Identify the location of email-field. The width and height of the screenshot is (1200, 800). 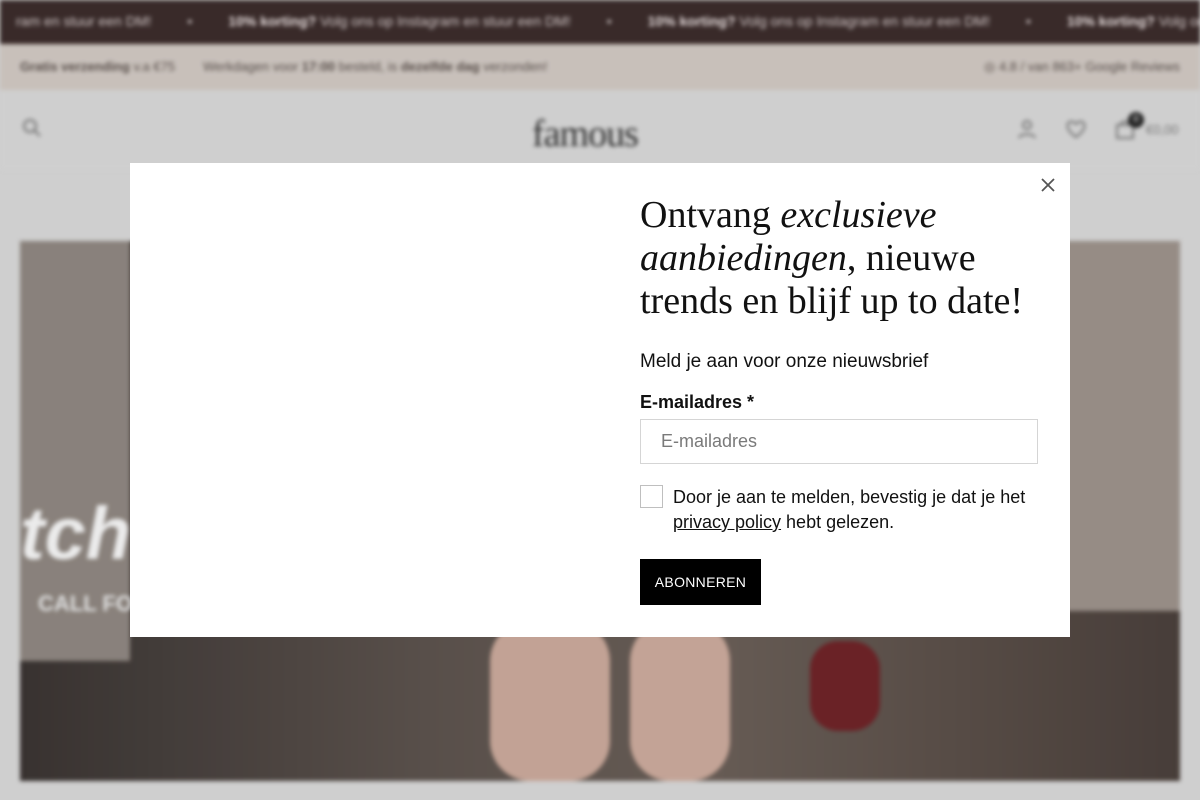
(839, 441).